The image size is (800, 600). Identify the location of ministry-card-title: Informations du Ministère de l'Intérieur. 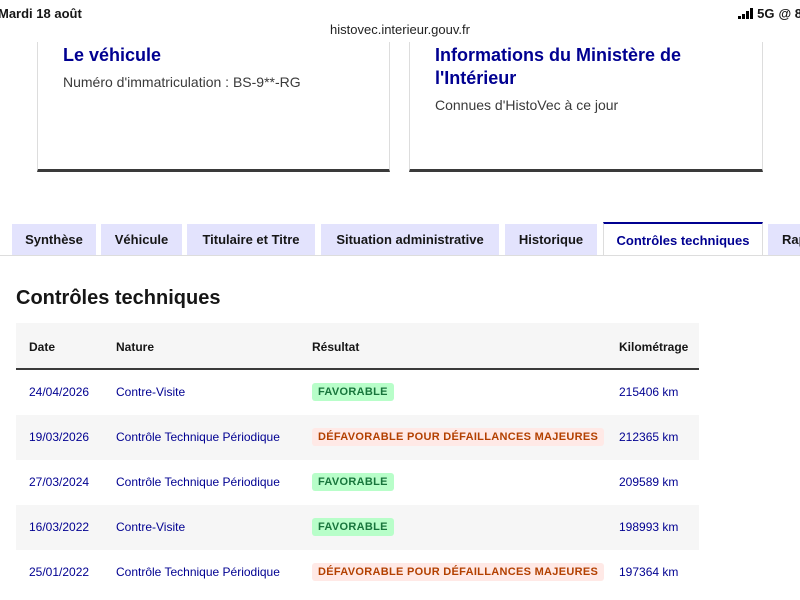
(585, 67).